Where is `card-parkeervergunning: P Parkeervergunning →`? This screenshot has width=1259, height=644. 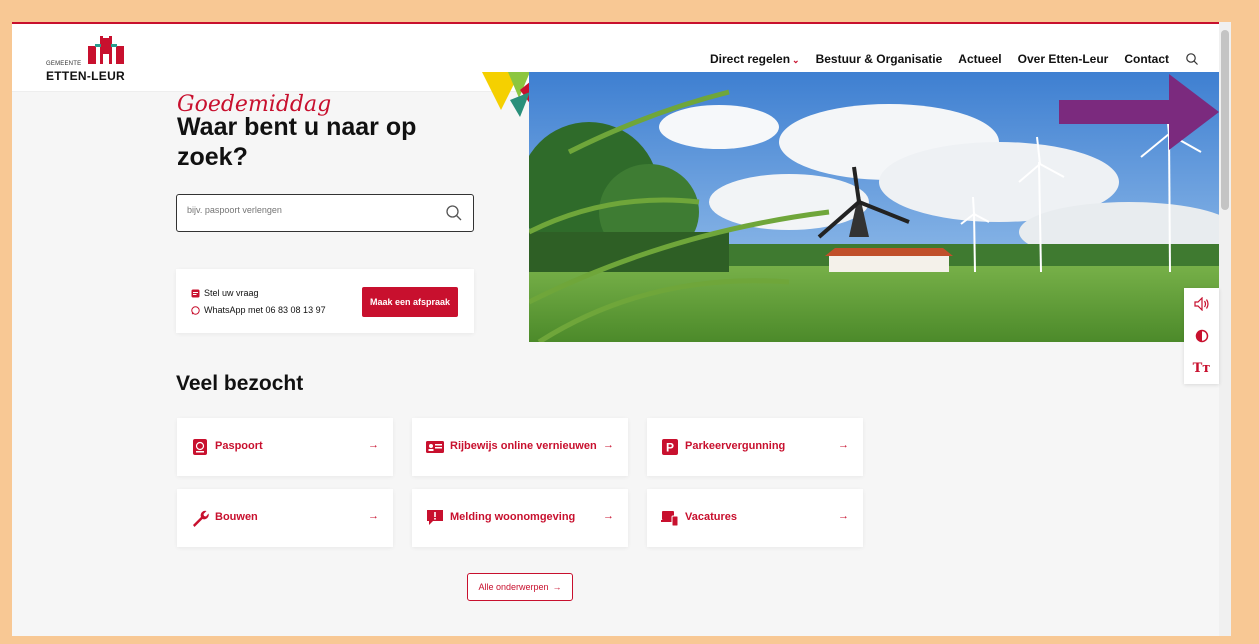
card-parkeervergunning: P Parkeervergunning → is located at coordinates (755, 447).